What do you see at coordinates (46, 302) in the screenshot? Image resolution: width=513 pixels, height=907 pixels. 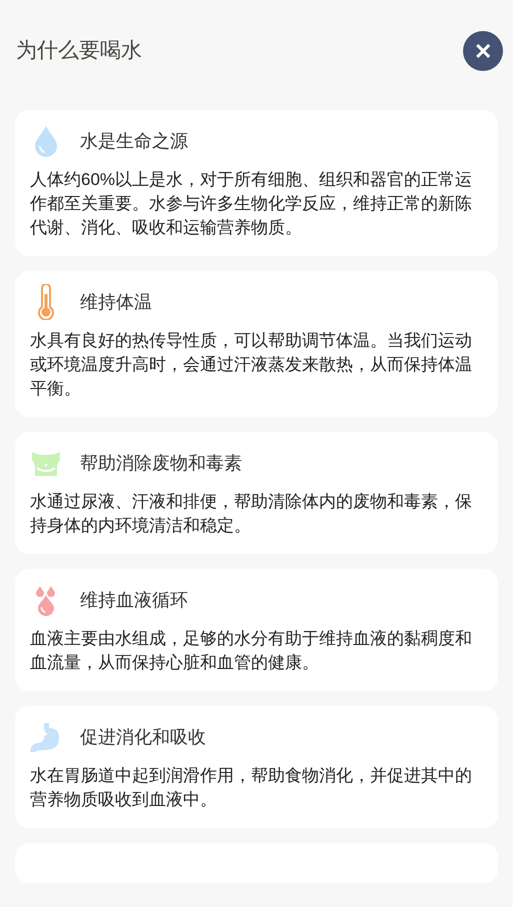 I see `thermometer-icon` at bounding box center [46, 302].